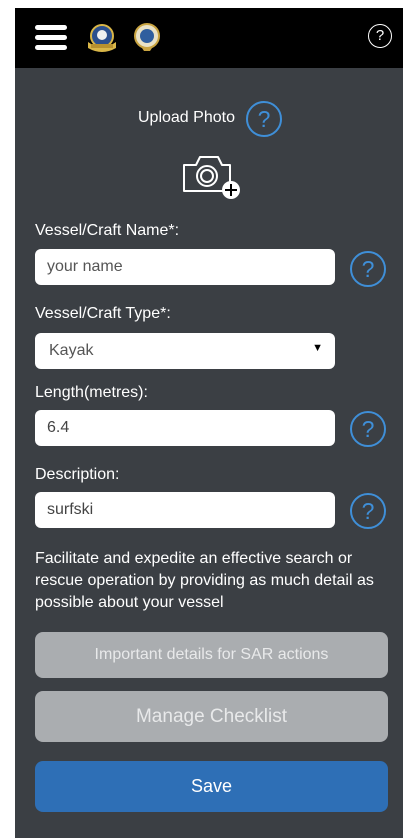 The image size is (403, 838). What do you see at coordinates (211, 655) in the screenshot?
I see `sar-details-button: Important details for SAR actions` at bounding box center [211, 655].